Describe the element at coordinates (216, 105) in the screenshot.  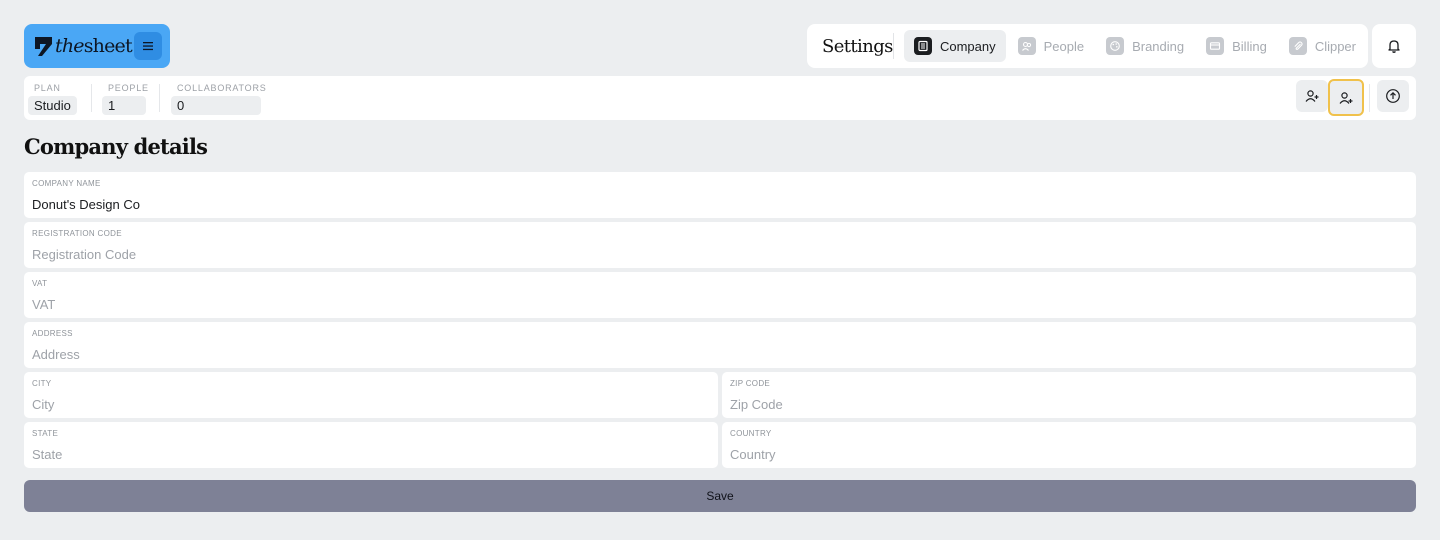
I see `collaborators-value: 0` at that location.